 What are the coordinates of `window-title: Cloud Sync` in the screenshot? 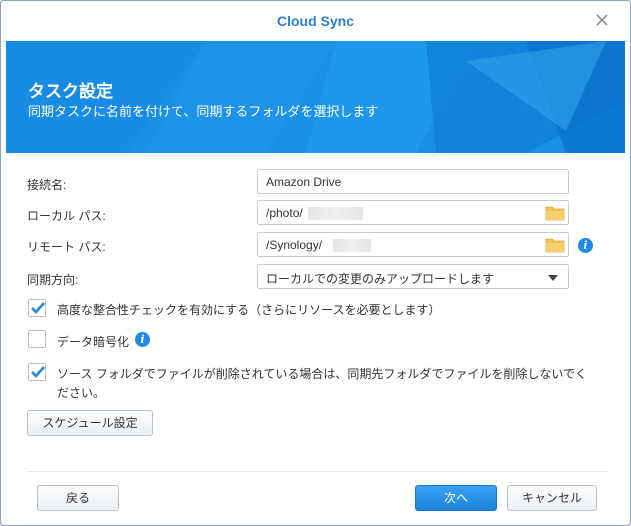 It's located at (315, 21).